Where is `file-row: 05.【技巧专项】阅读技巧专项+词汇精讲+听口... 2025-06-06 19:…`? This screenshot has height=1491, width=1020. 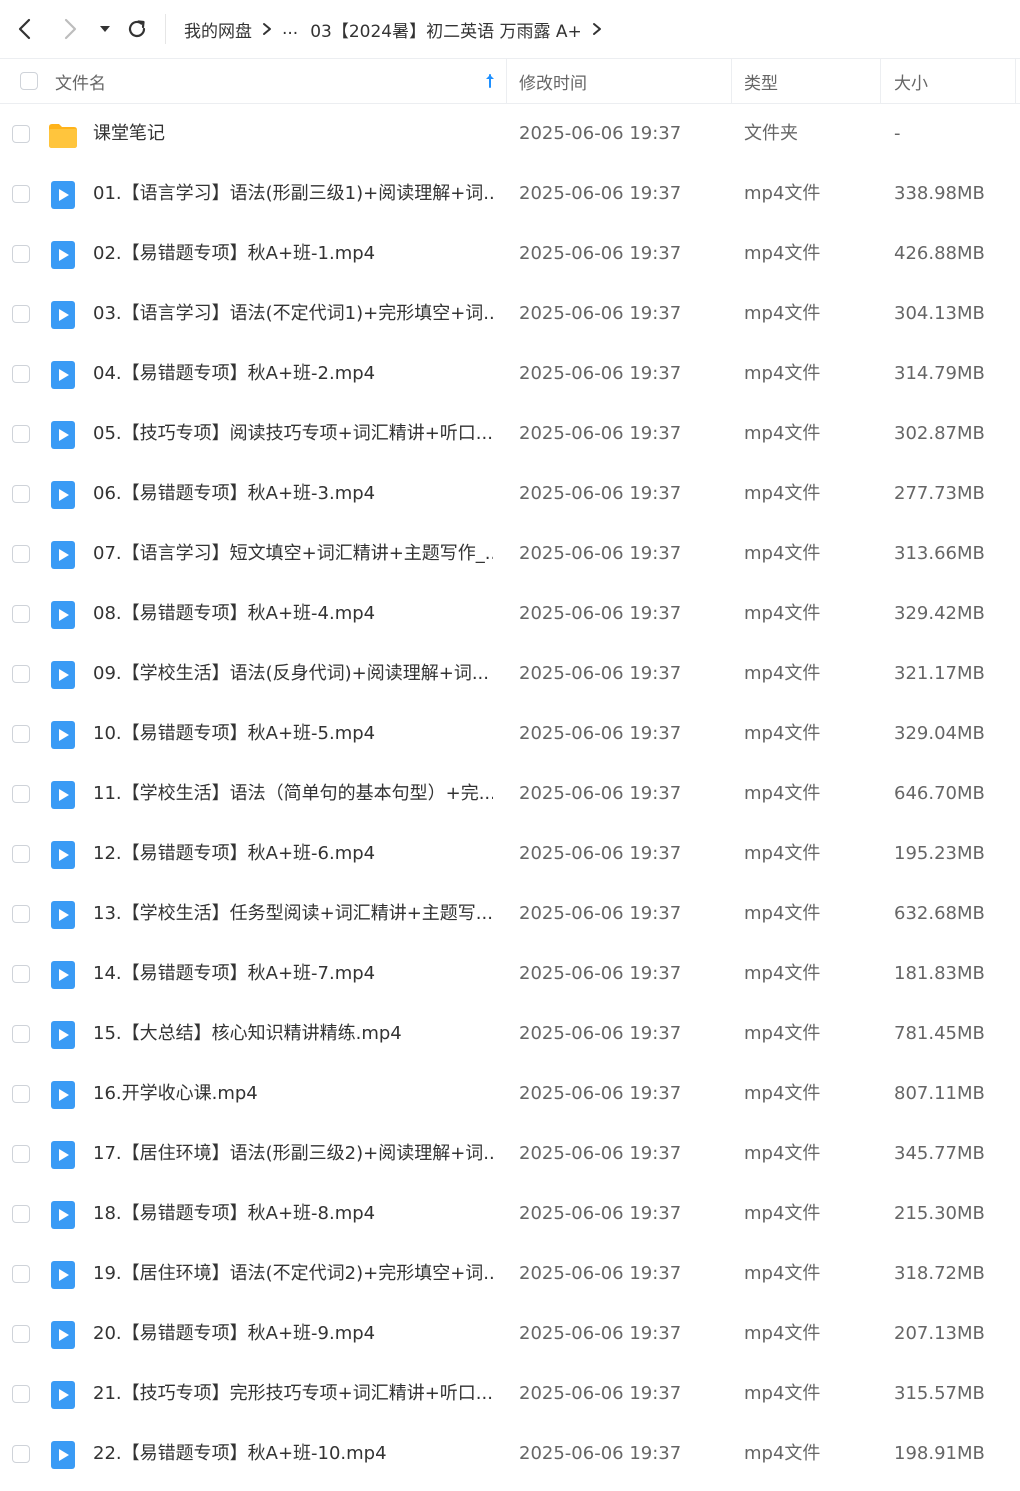
file-row: 05.【技巧专项】阅读技巧专项+词汇精讲+听口... 2025-06-06 19:… is located at coordinates (510, 434).